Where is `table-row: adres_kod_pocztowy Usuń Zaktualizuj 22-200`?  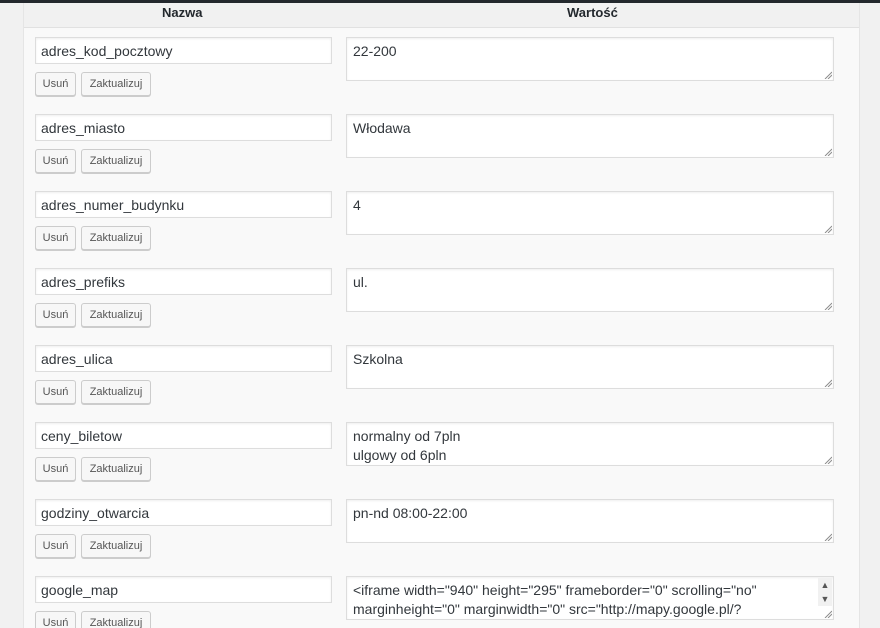 table-row: adres_kod_pocztowy Usuń Zaktualizuj 22-200 is located at coordinates (441, 66).